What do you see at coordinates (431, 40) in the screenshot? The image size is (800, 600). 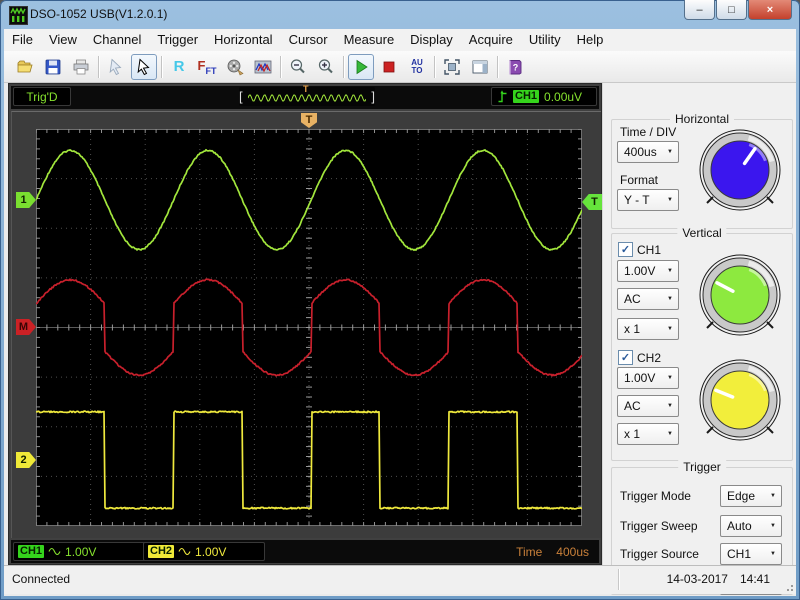 I see `menu-display: Display` at bounding box center [431, 40].